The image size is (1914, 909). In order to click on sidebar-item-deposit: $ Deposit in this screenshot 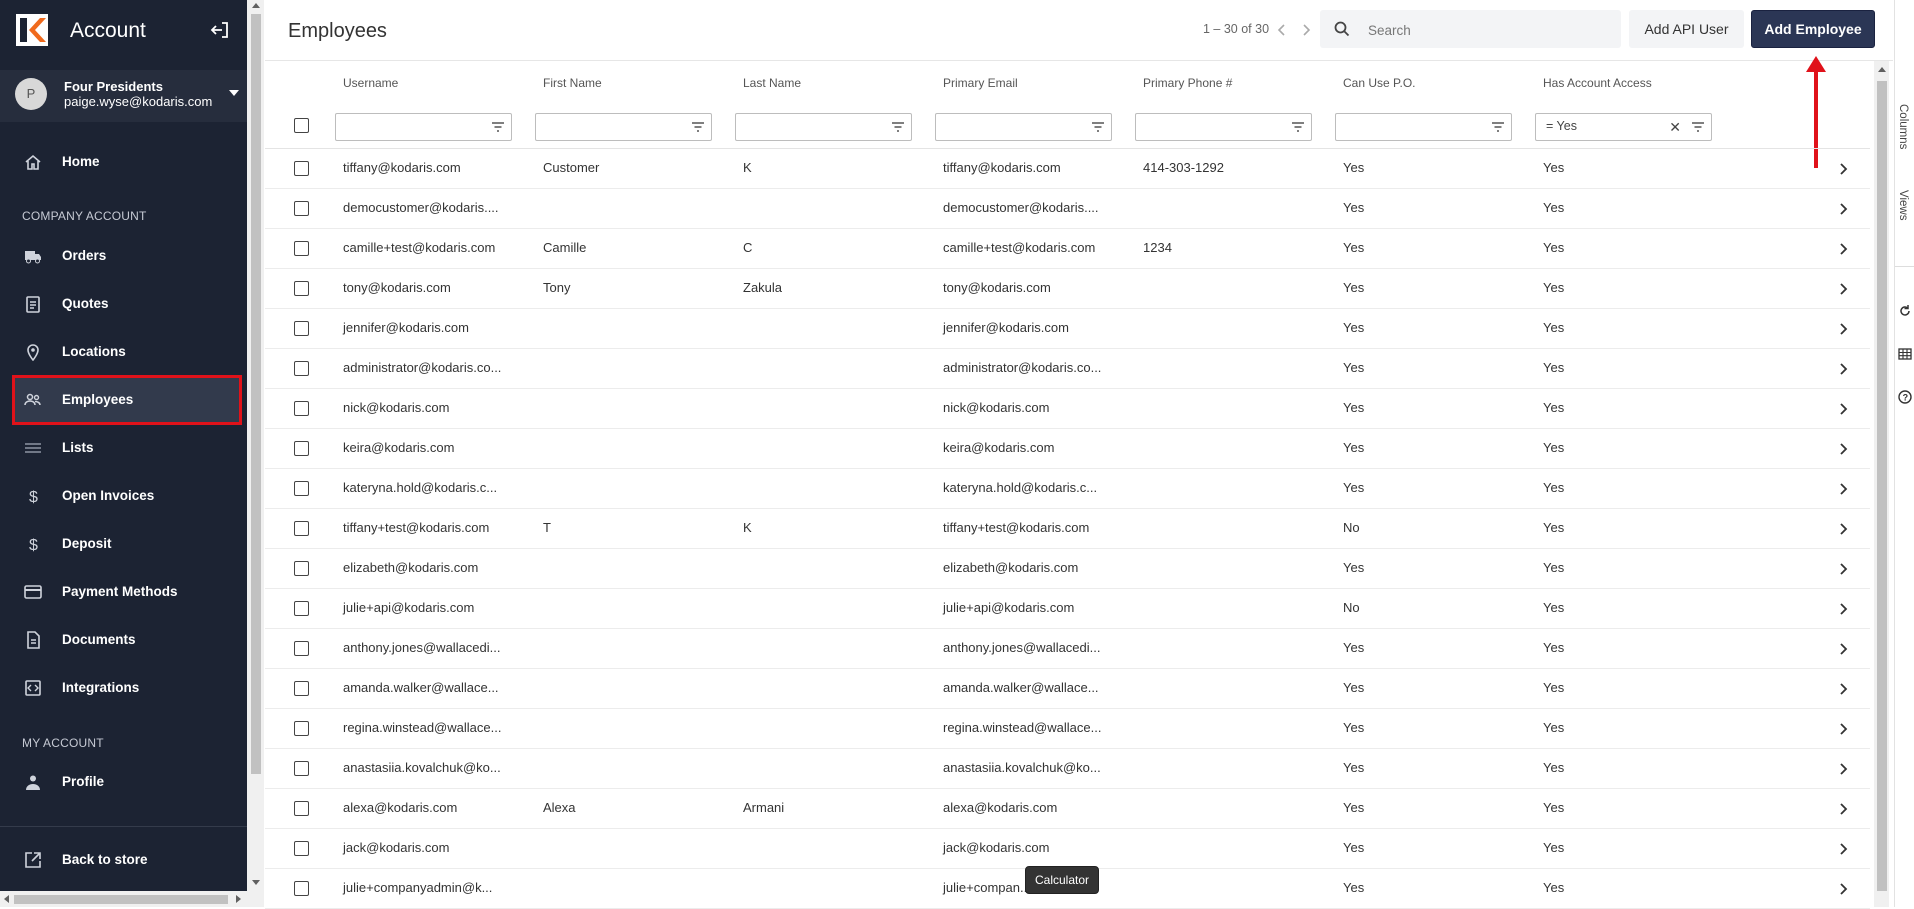, I will do `click(127, 544)`.